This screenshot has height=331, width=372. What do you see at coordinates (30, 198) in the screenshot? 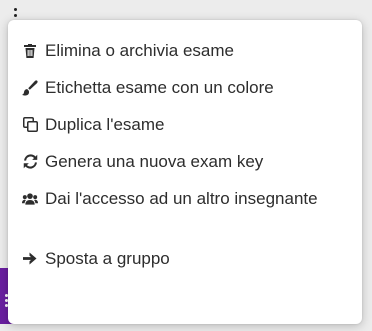
I see `users-icon` at bounding box center [30, 198].